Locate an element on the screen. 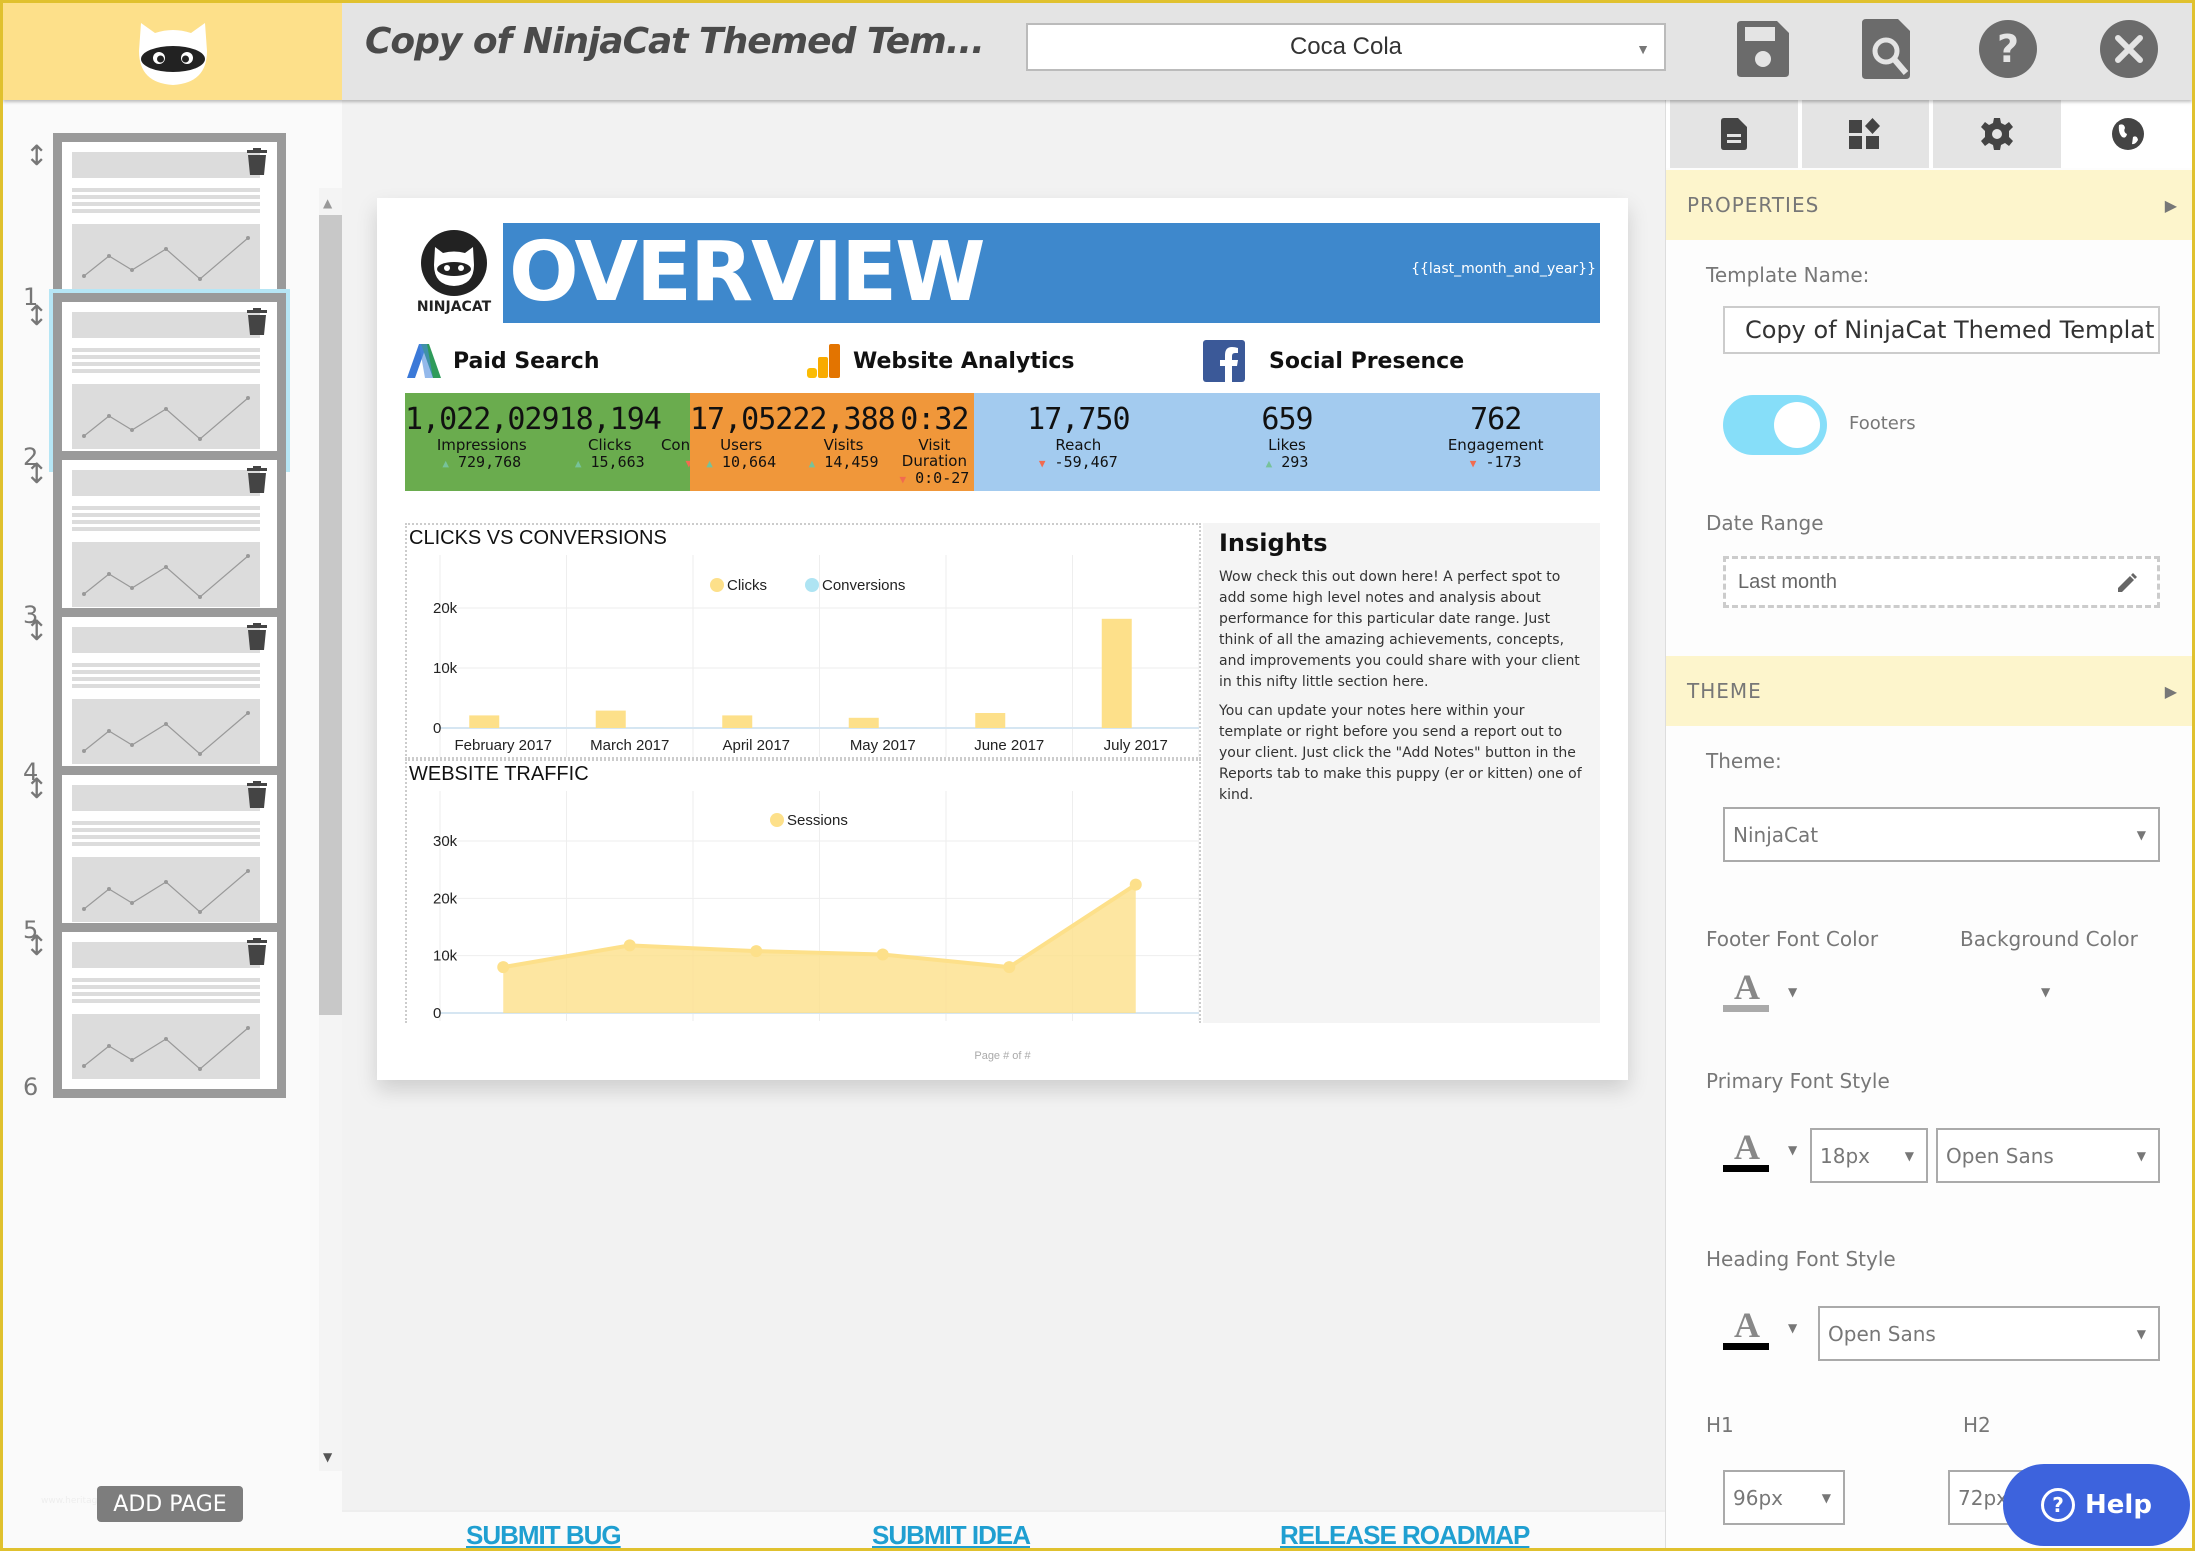  kpi-value: 17,052 is located at coordinates (741, 419).